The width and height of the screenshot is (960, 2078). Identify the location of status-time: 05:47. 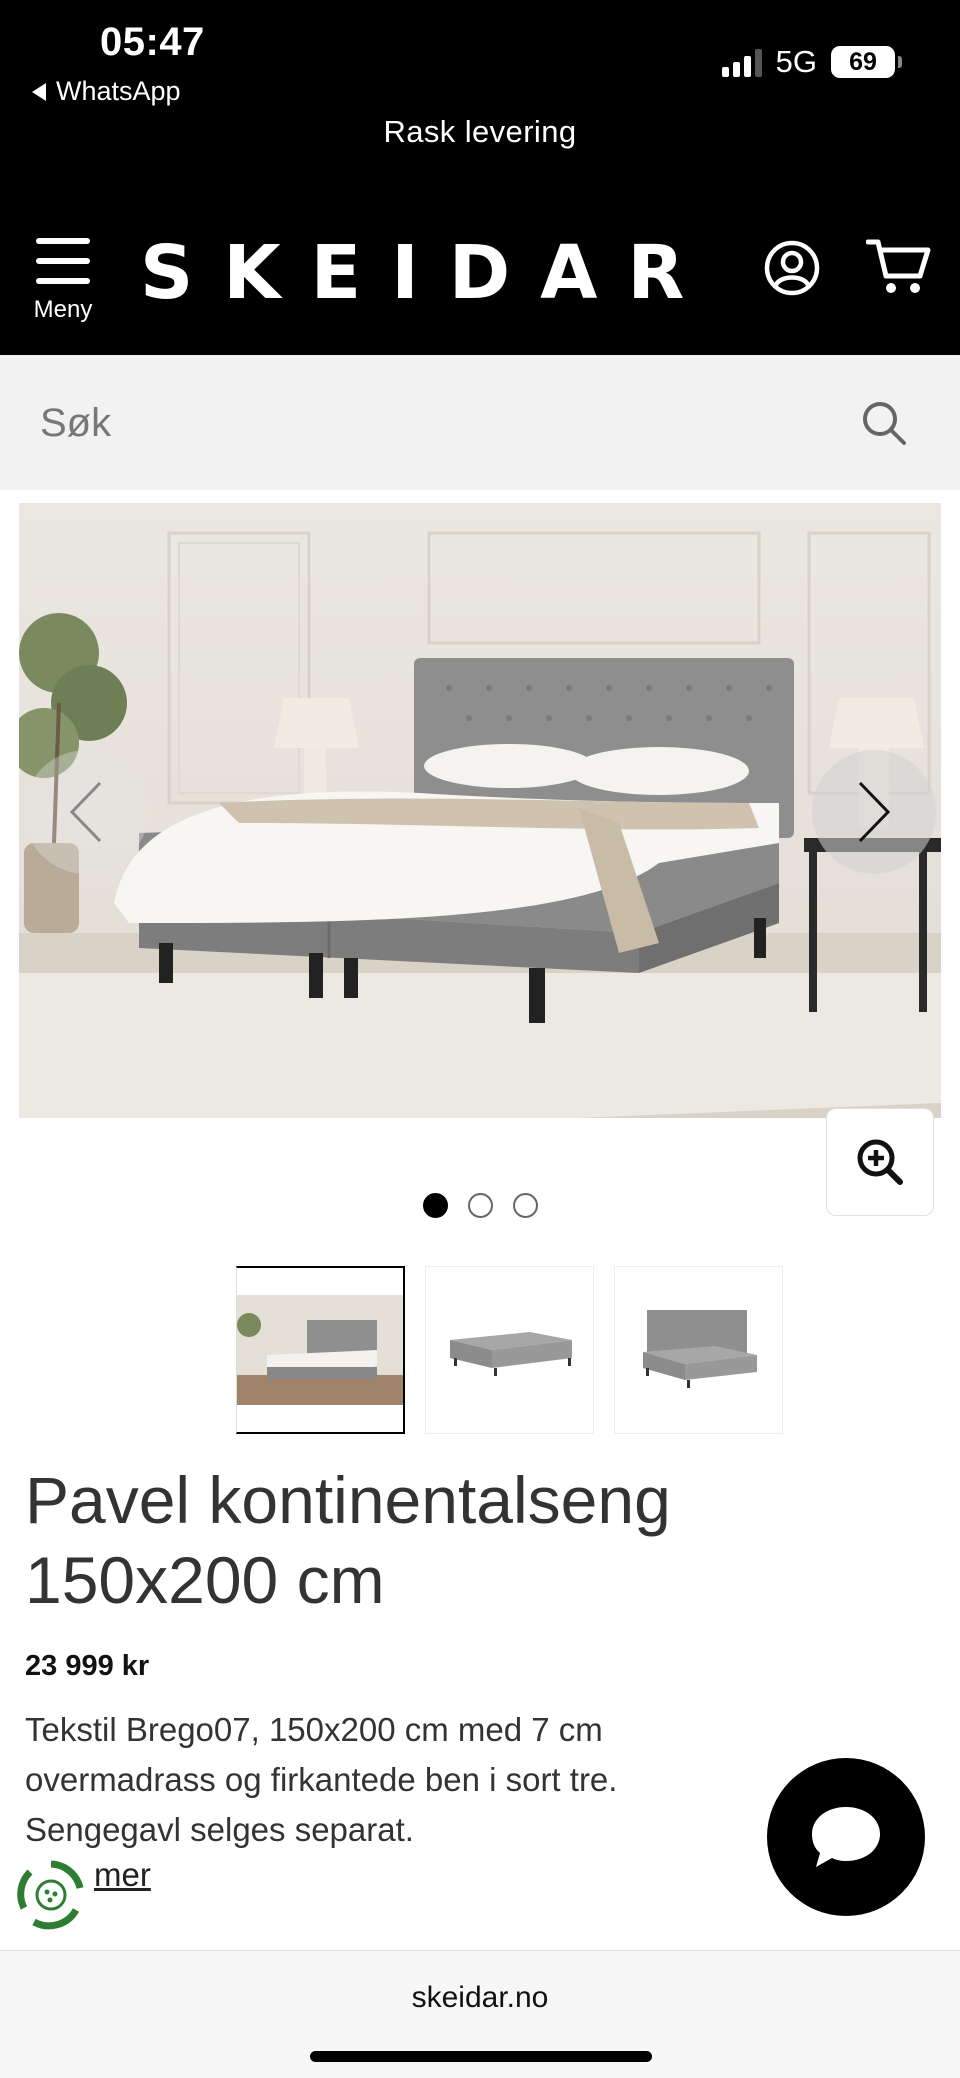
(152, 42).